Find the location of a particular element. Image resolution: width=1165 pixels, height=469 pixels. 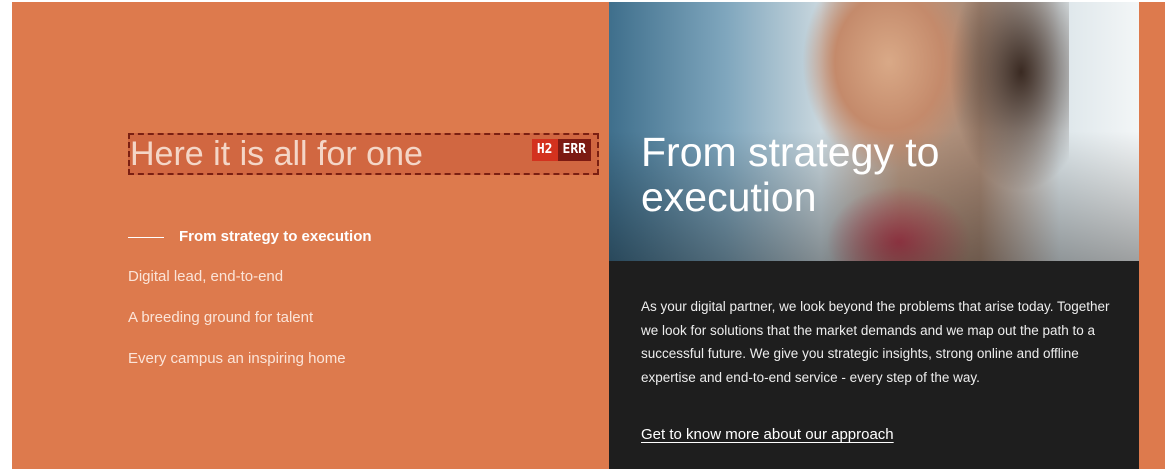

approach-link: Get to know more about our approach is located at coordinates (767, 434).